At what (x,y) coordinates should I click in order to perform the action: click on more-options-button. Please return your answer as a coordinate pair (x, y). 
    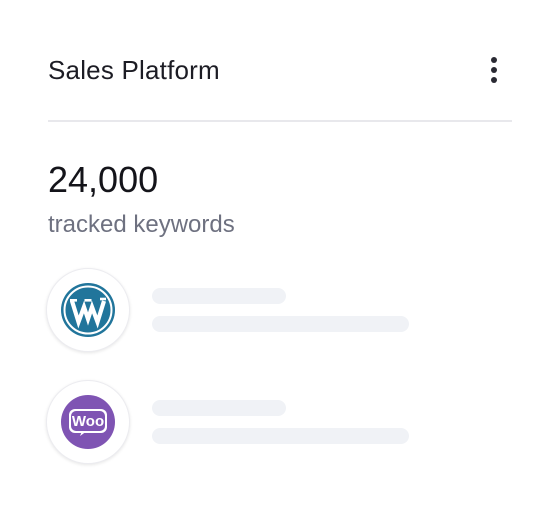
    Looking at the image, I should click on (494, 70).